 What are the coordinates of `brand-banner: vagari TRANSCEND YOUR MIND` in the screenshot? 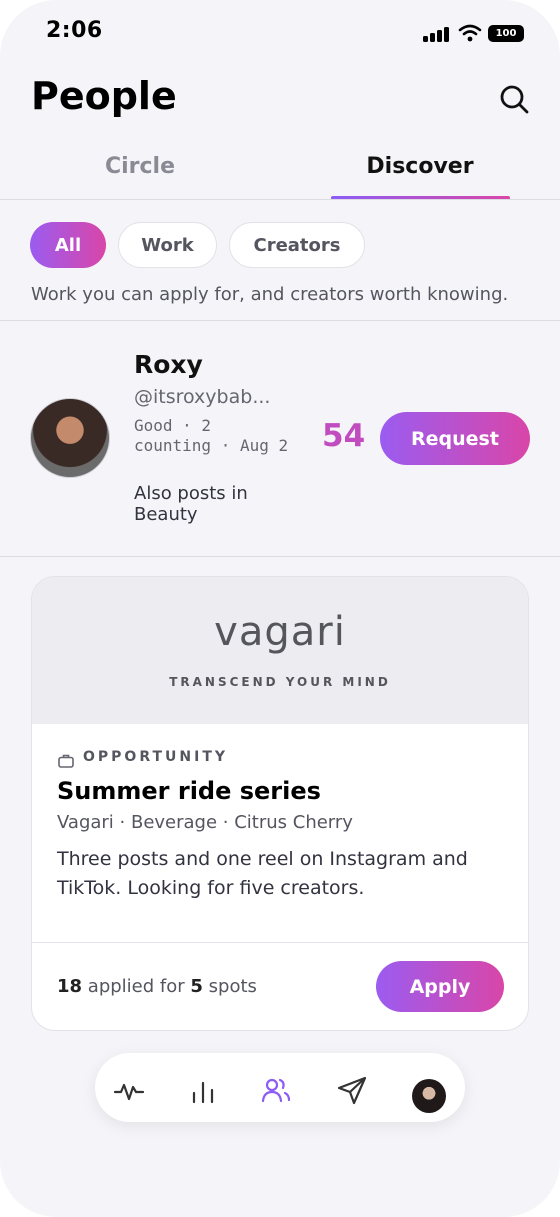 It's located at (280, 650).